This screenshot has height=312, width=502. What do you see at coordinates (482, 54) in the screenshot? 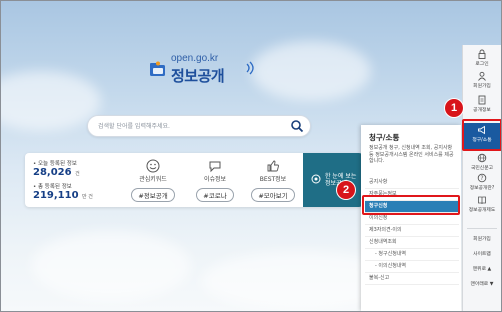
I see `lock-icon` at bounding box center [482, 54].